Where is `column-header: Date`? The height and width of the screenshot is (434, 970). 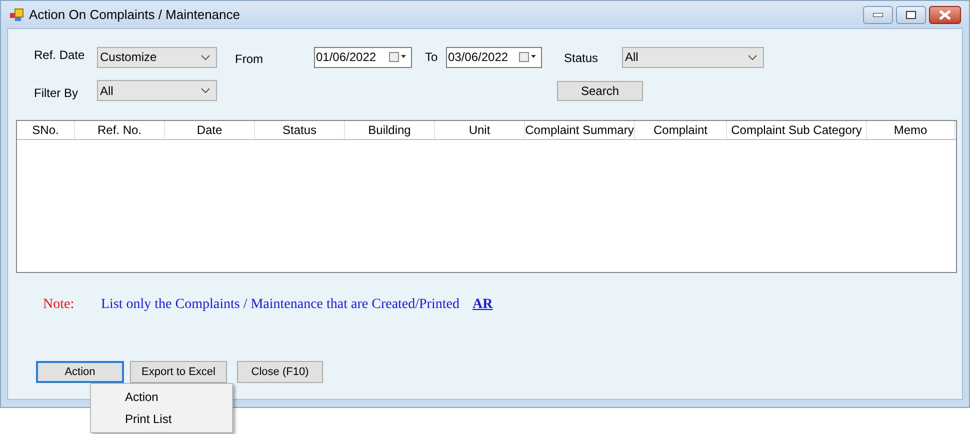 column-header: Date is located at coordinates (210, 130).